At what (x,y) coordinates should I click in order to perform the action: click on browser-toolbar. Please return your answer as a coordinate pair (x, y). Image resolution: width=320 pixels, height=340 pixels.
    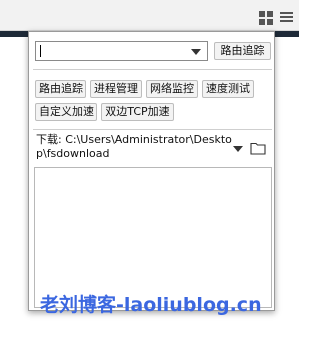
    Looking at the image, I should click on (149, 15).